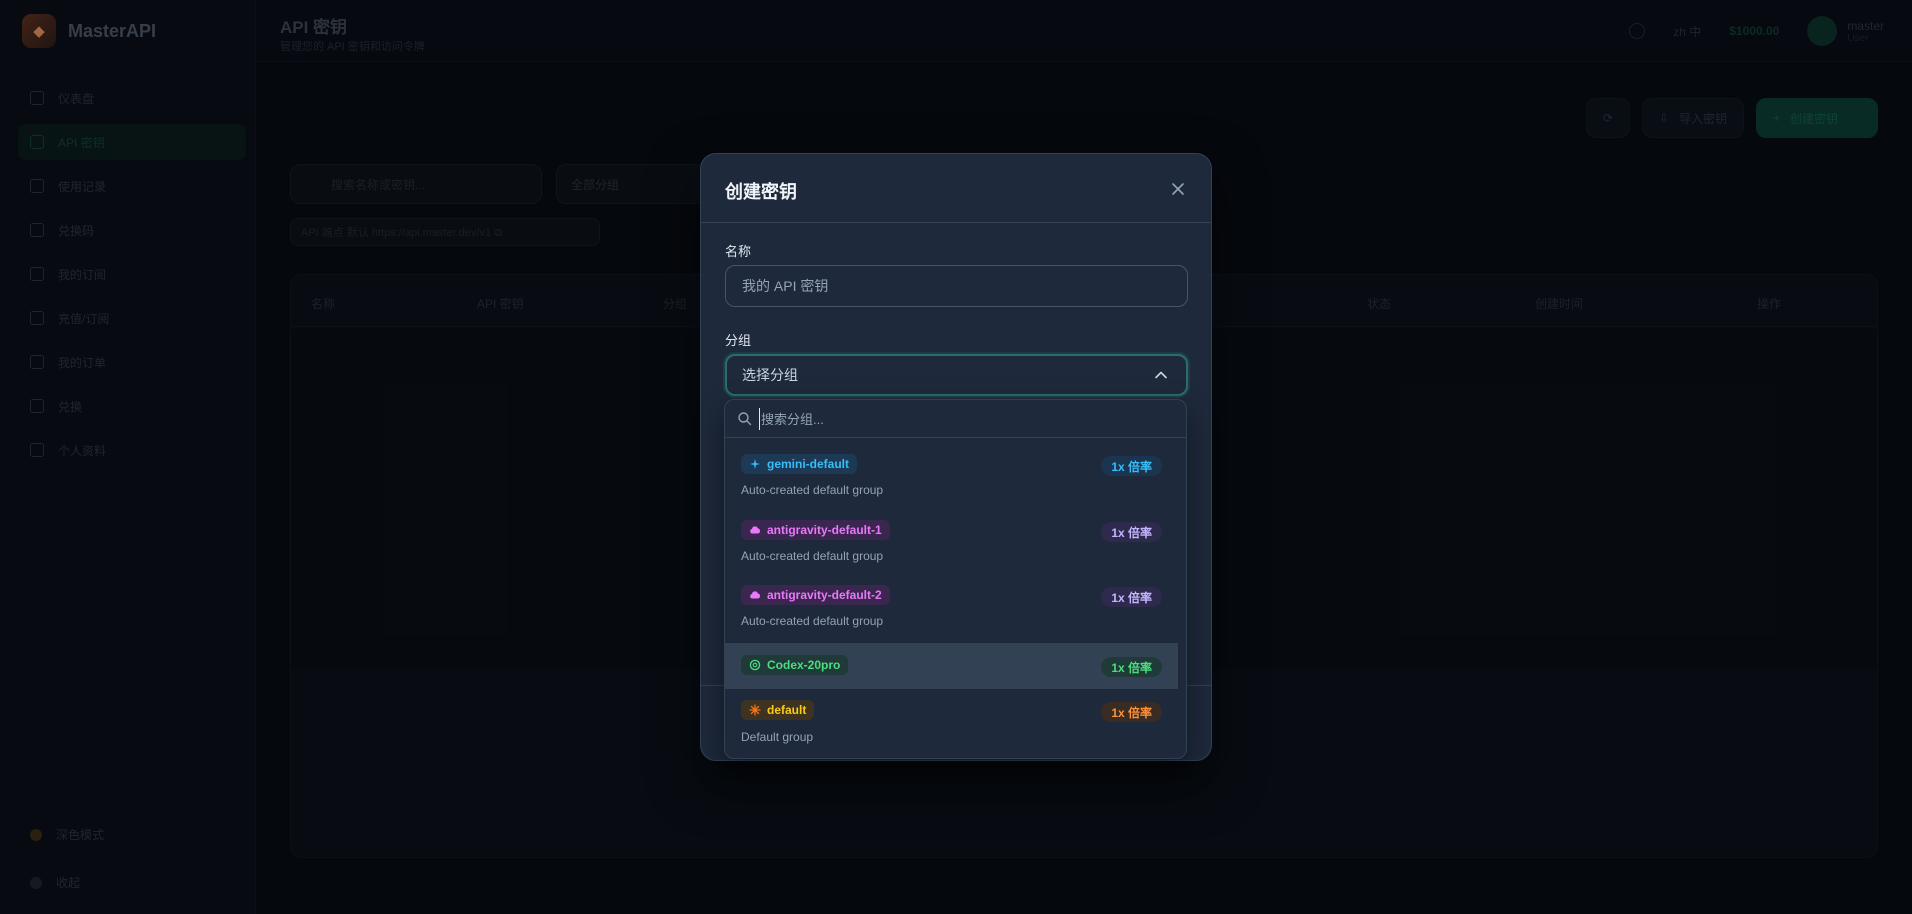 The height and width of the screenshot is (914, 1912). I want to click on group-name: default, so click(787, 710).